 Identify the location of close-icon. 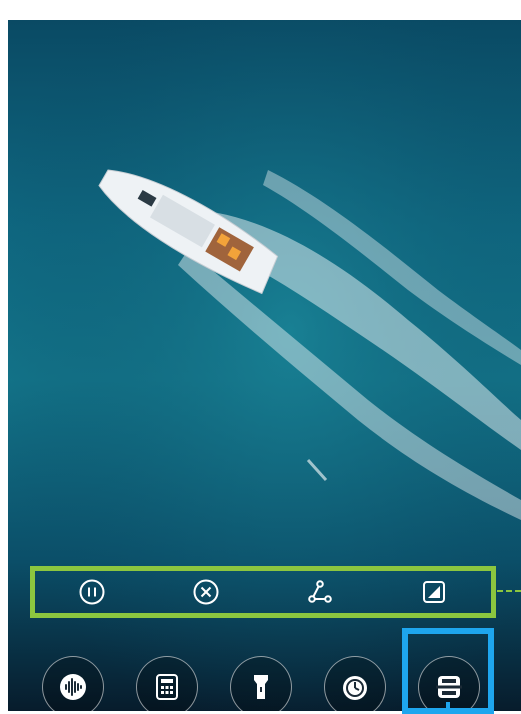
(206, 592).